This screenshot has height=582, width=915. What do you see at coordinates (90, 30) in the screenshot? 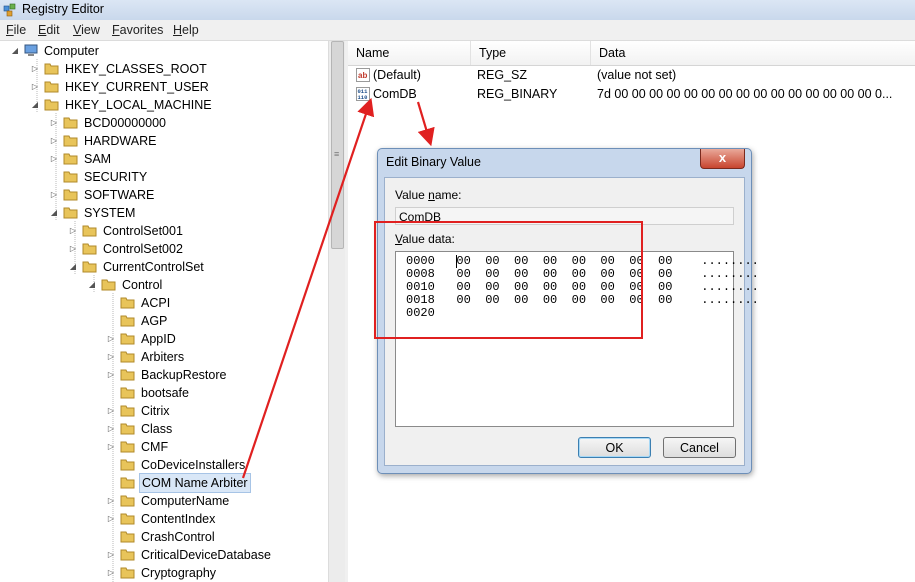
I see `menu-view-label: iew` at bounding box center [90, 30].